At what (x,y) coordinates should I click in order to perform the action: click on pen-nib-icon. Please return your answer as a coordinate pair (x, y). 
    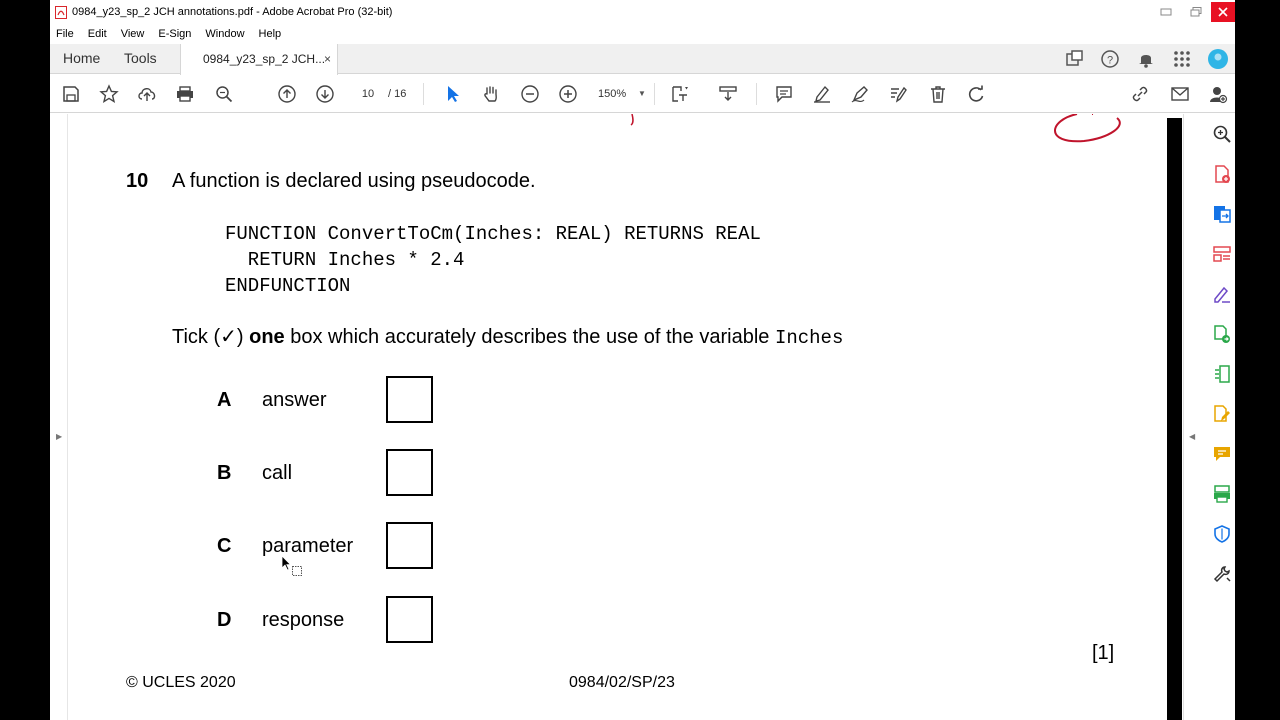
    Looking at the image, I should click on (859, 94).